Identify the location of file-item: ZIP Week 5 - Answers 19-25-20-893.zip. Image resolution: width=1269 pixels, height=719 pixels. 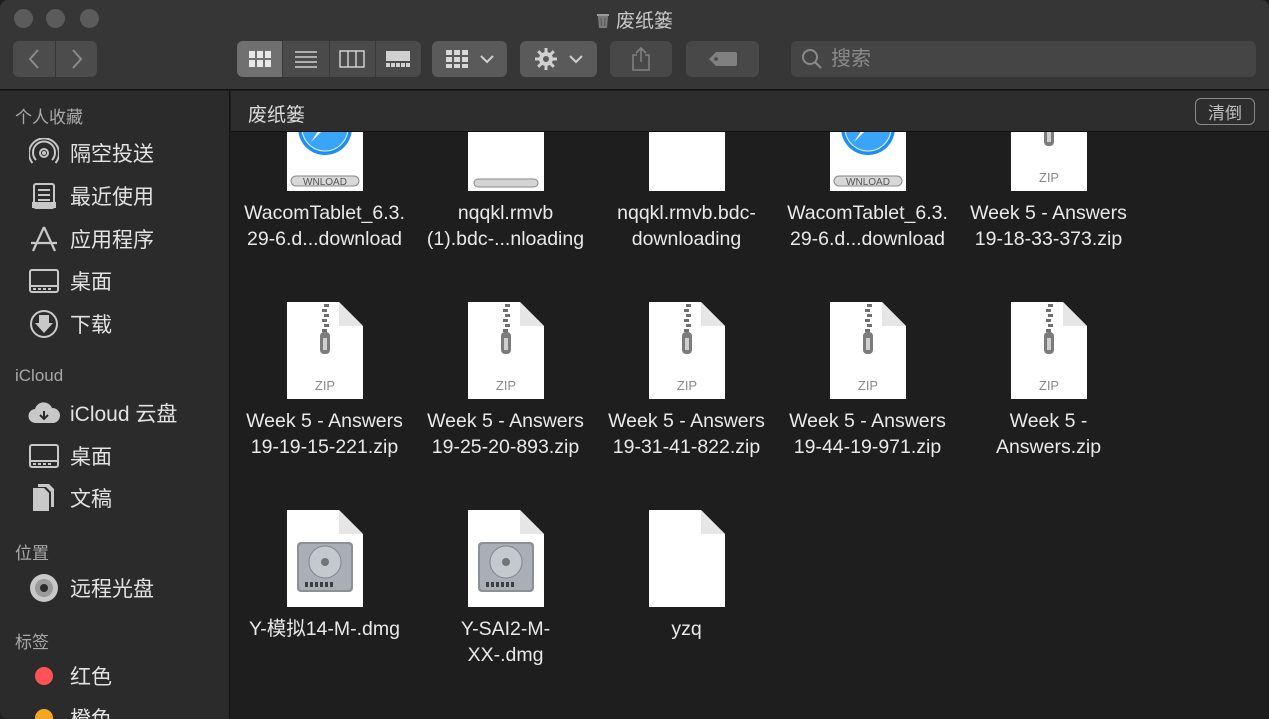
(505, 382).